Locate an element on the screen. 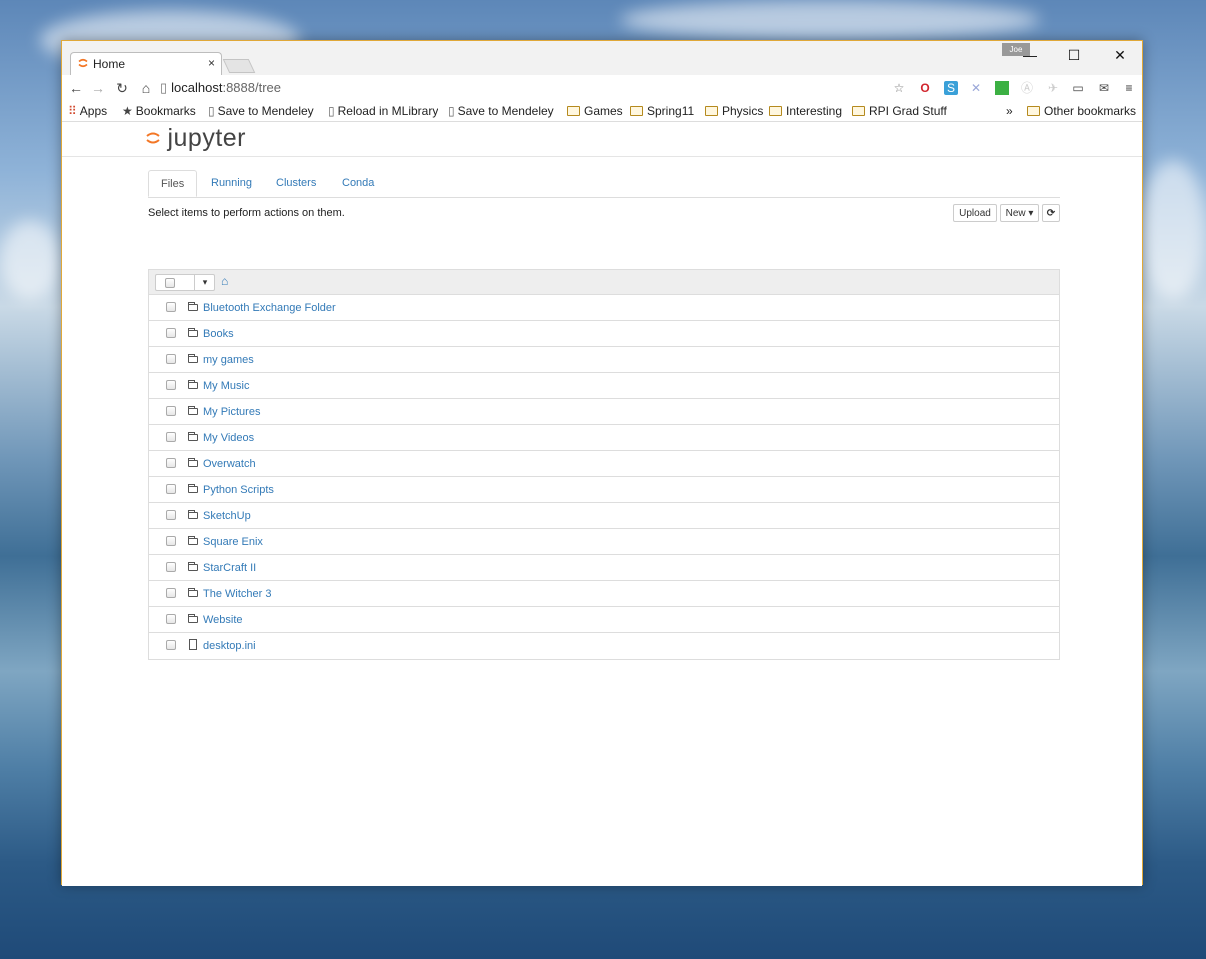 The height and width of the screenshot is (959, 1206). file-row: desktop.ini is located at coordinates (604, 646).